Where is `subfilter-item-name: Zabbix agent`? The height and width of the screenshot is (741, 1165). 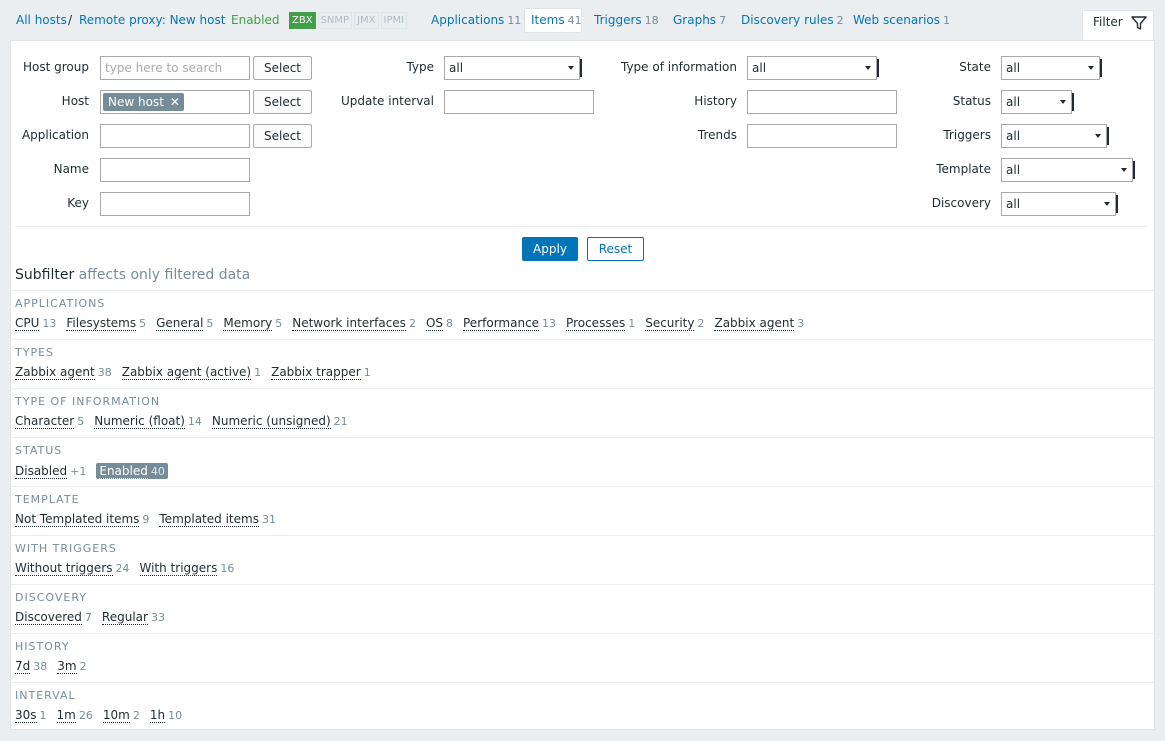 subfilter-item-name: Zabbix agent is located at coordinates (55, 372).